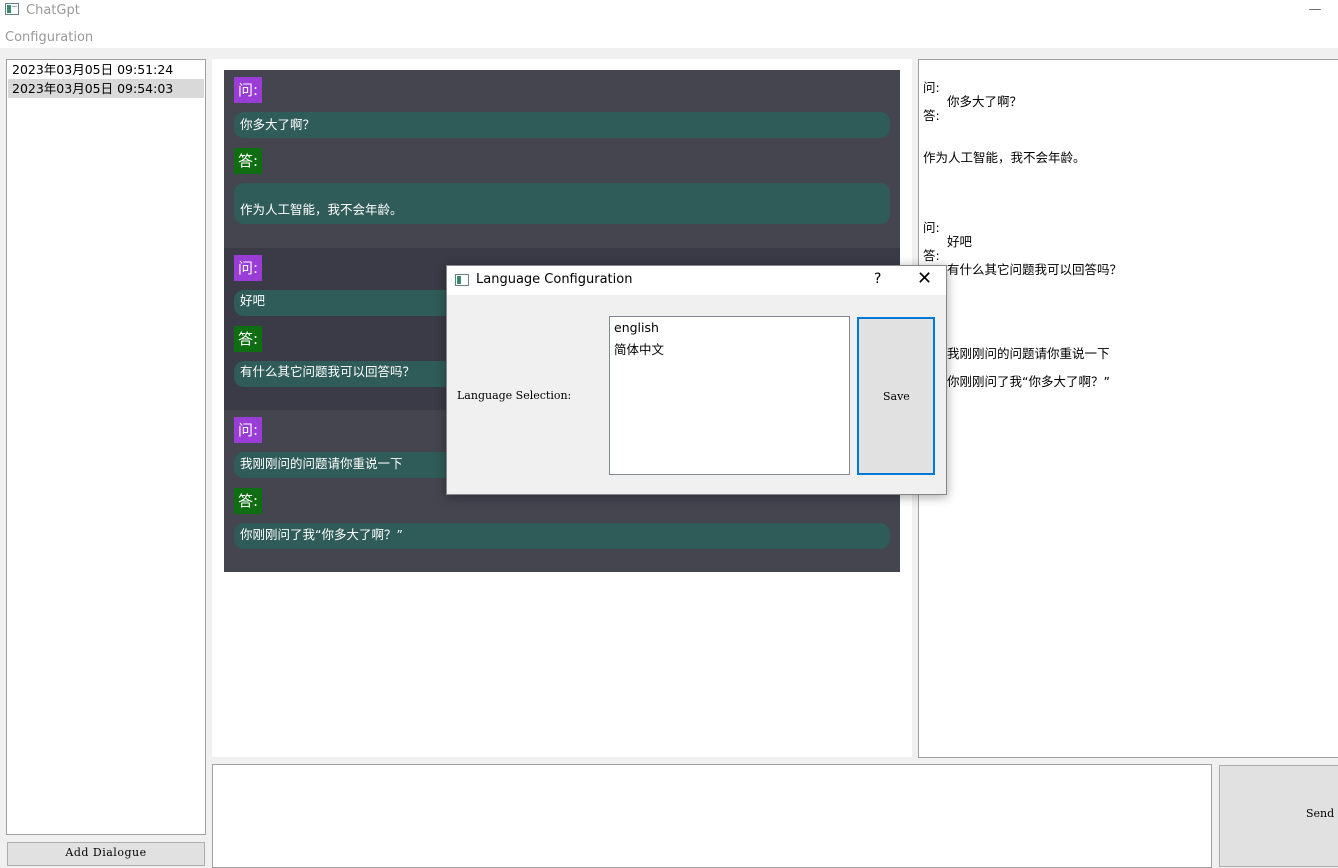  What do you see at coordinates (639, 348) in the screenshot?
I see `language-option-chinese: 简体中文` at bounding box center [639, 348].